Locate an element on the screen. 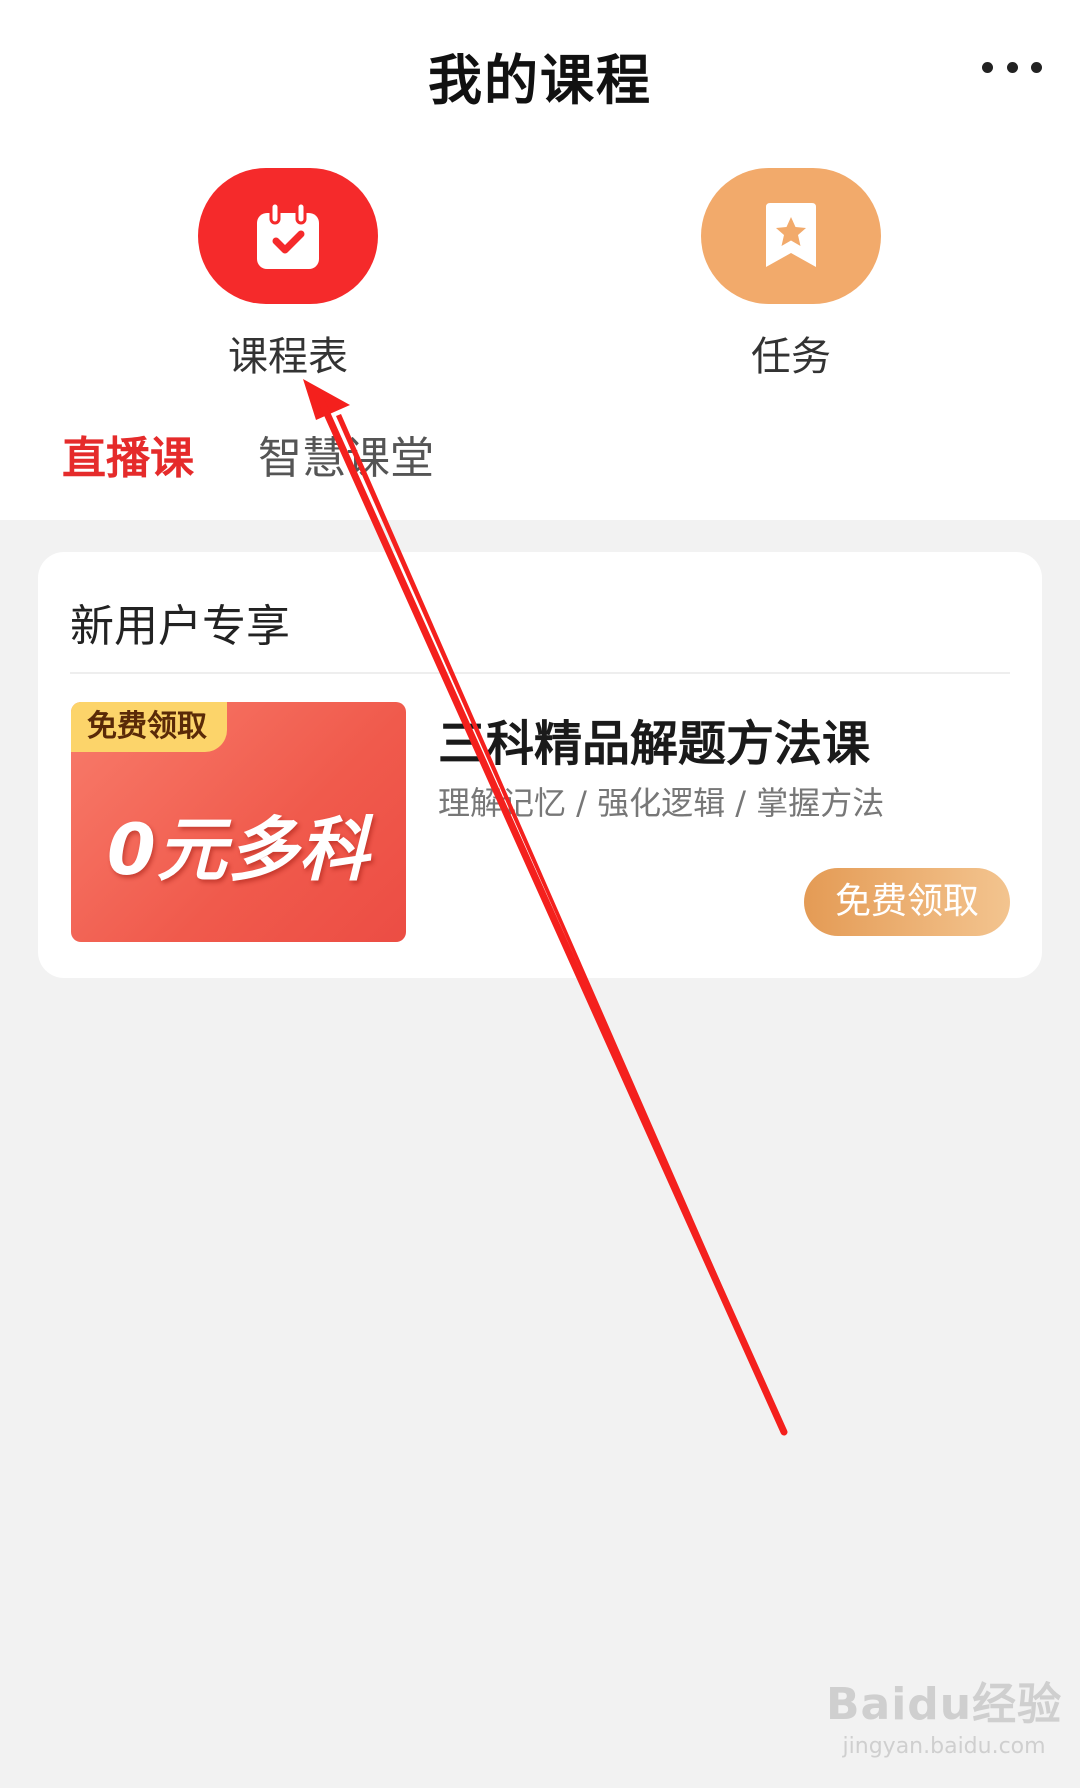 The height and width of the screenshot is (1788, 1080). promo-badge: 免费领取 is located at coordinates (149, 727).